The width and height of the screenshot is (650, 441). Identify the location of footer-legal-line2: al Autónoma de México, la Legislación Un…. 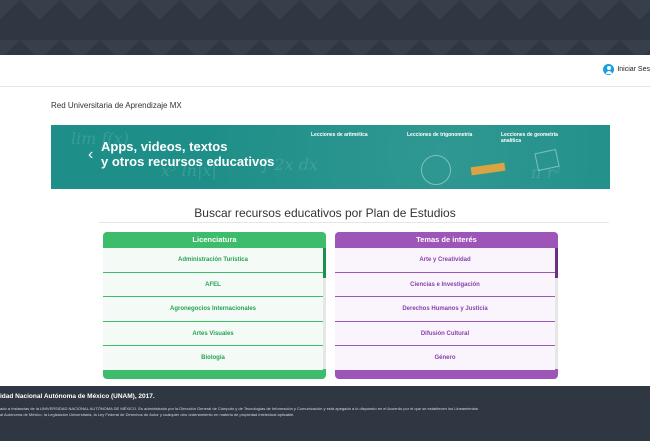
(147, 414).